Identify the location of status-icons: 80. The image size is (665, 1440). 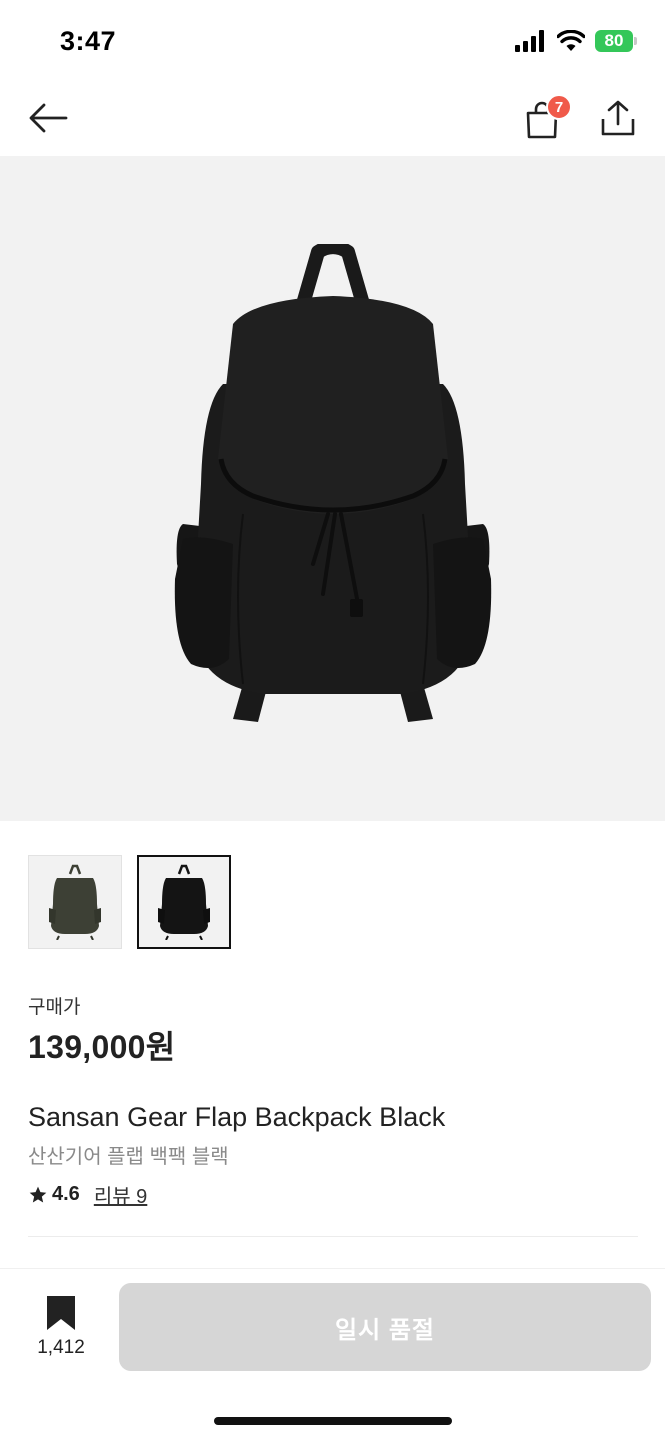
(576, 41).